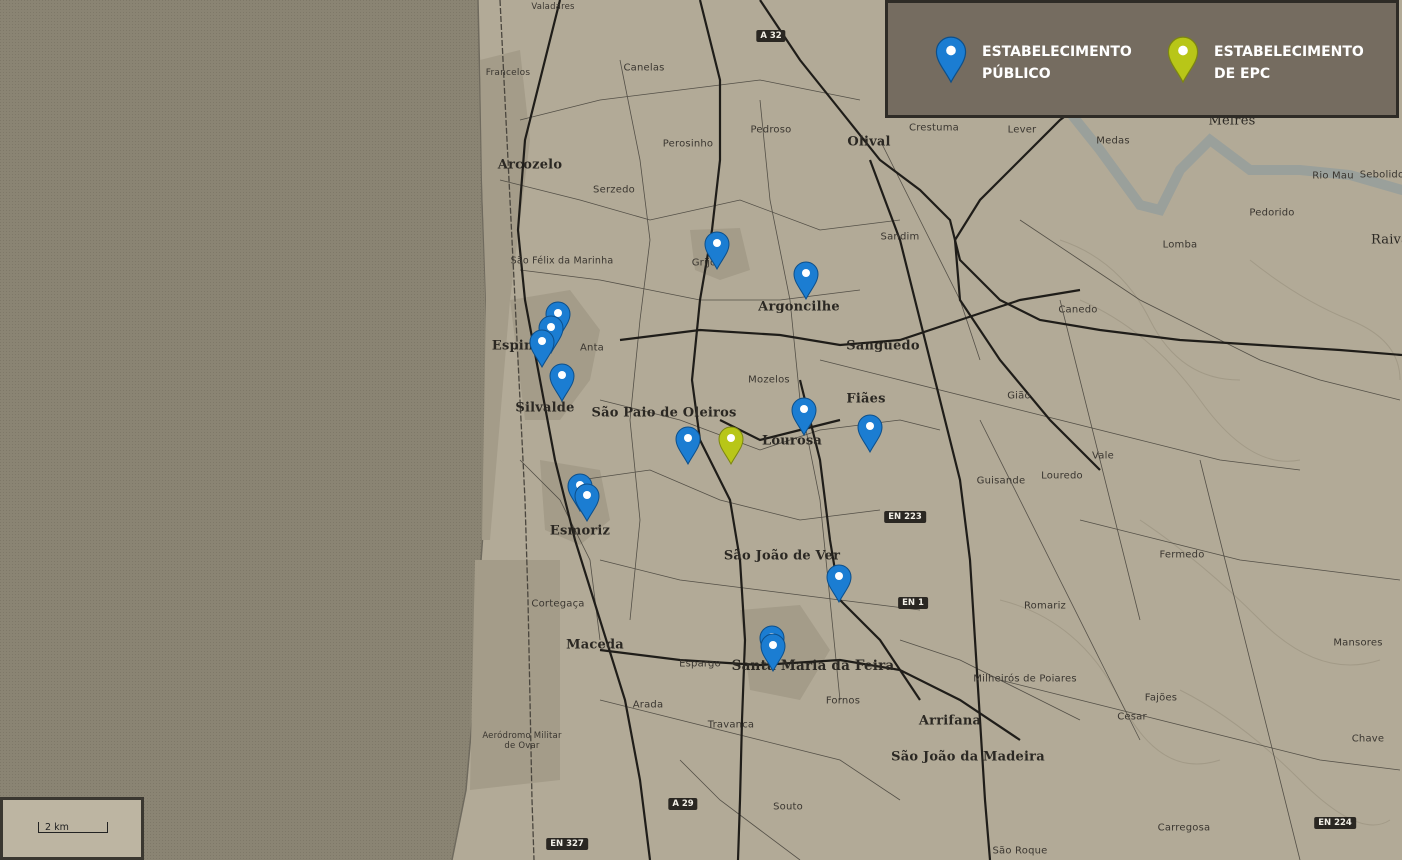  I want to click on place-label: Fiães, so click(866, 399).